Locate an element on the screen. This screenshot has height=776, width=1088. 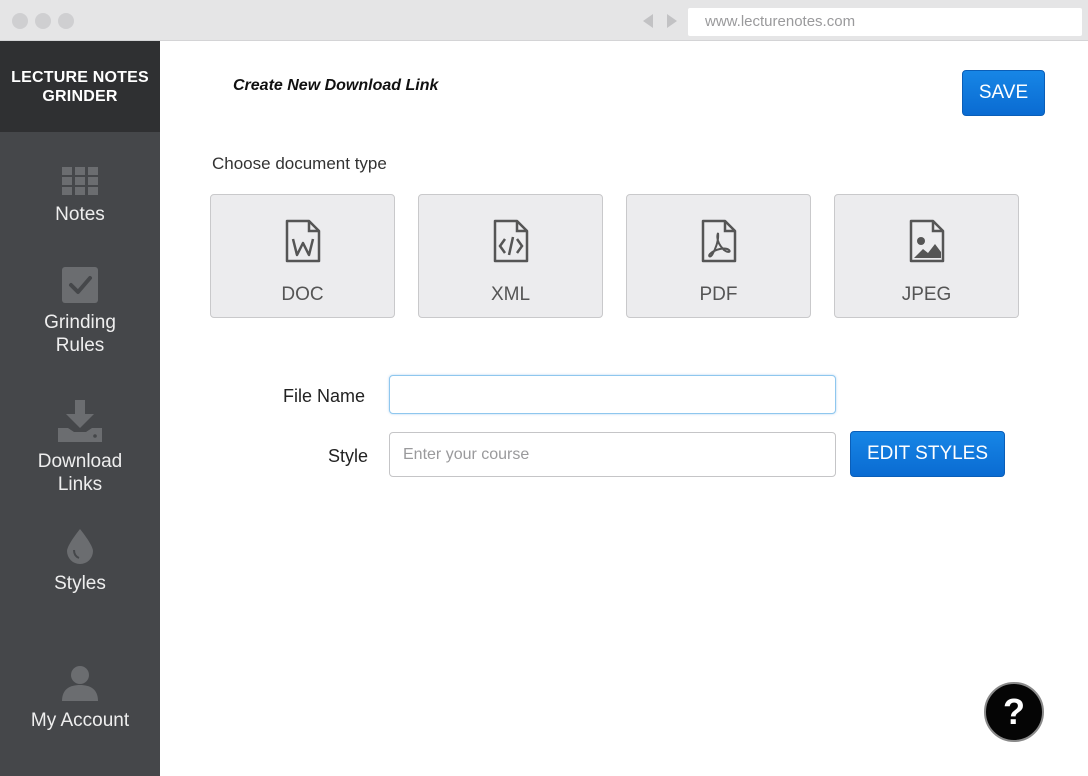
help-button: ? is located at coordinates (1014, 712).